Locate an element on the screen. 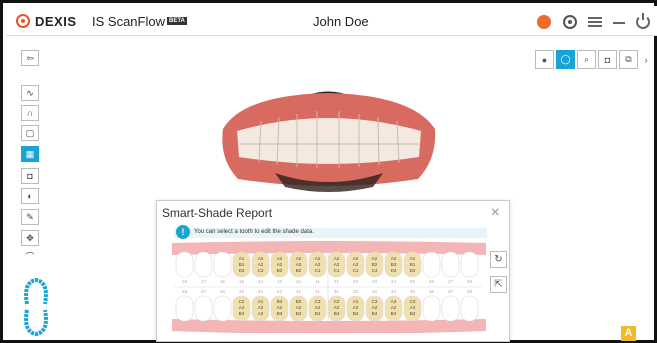  reset-icon: ↻ is located at coordinates (498, 259).